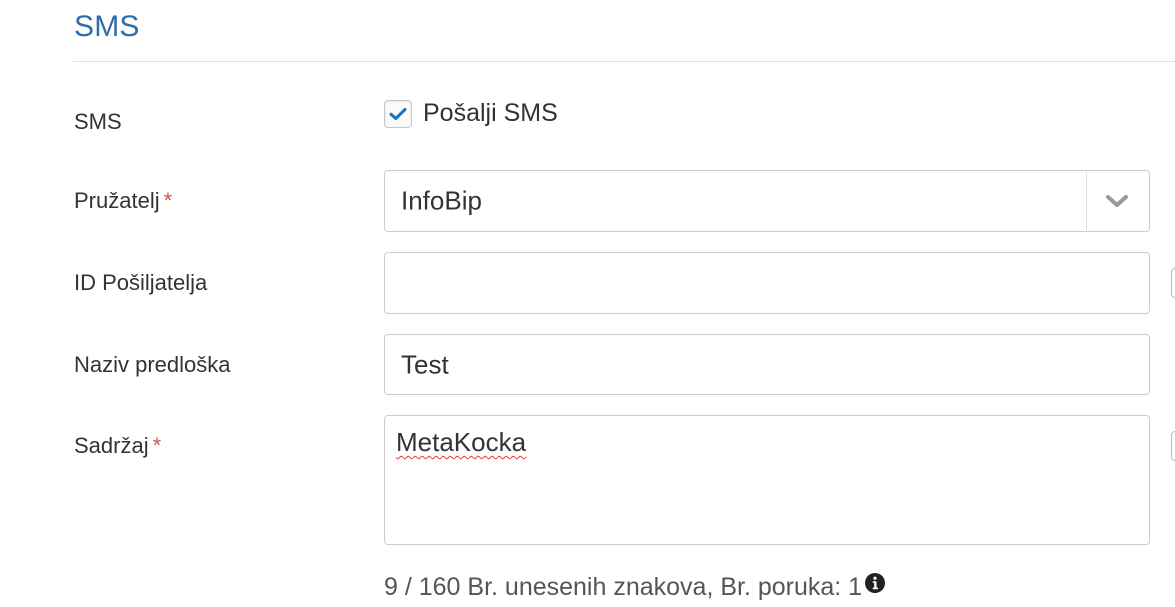 This screenshot has width=1175, height=607. What do you see at coordinates (767, 201) in the screenshot?
I see `provider-select: InfoBip` at bounding box center [767, 201].